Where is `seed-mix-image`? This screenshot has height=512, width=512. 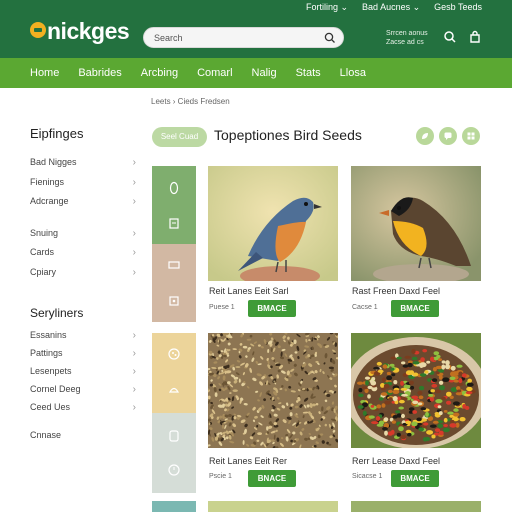
seed-mix-image is located at coordinates (273, 390).